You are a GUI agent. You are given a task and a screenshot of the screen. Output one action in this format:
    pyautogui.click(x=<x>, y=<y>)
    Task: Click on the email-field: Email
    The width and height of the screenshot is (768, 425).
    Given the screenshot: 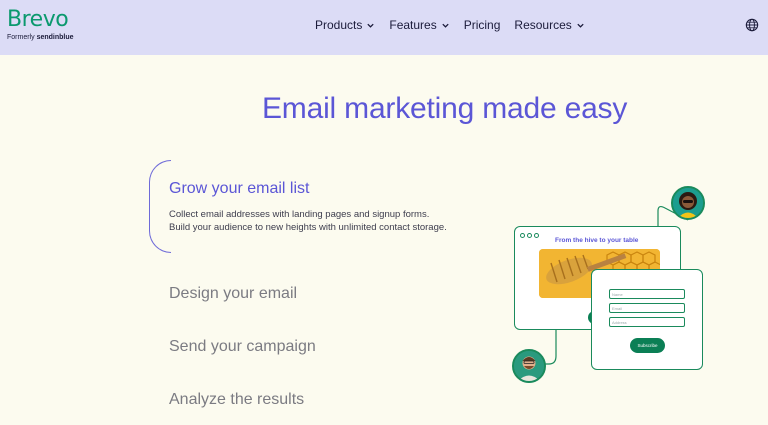 What is the action you would take?
    pyautogui.click(x=647, y=308)
    